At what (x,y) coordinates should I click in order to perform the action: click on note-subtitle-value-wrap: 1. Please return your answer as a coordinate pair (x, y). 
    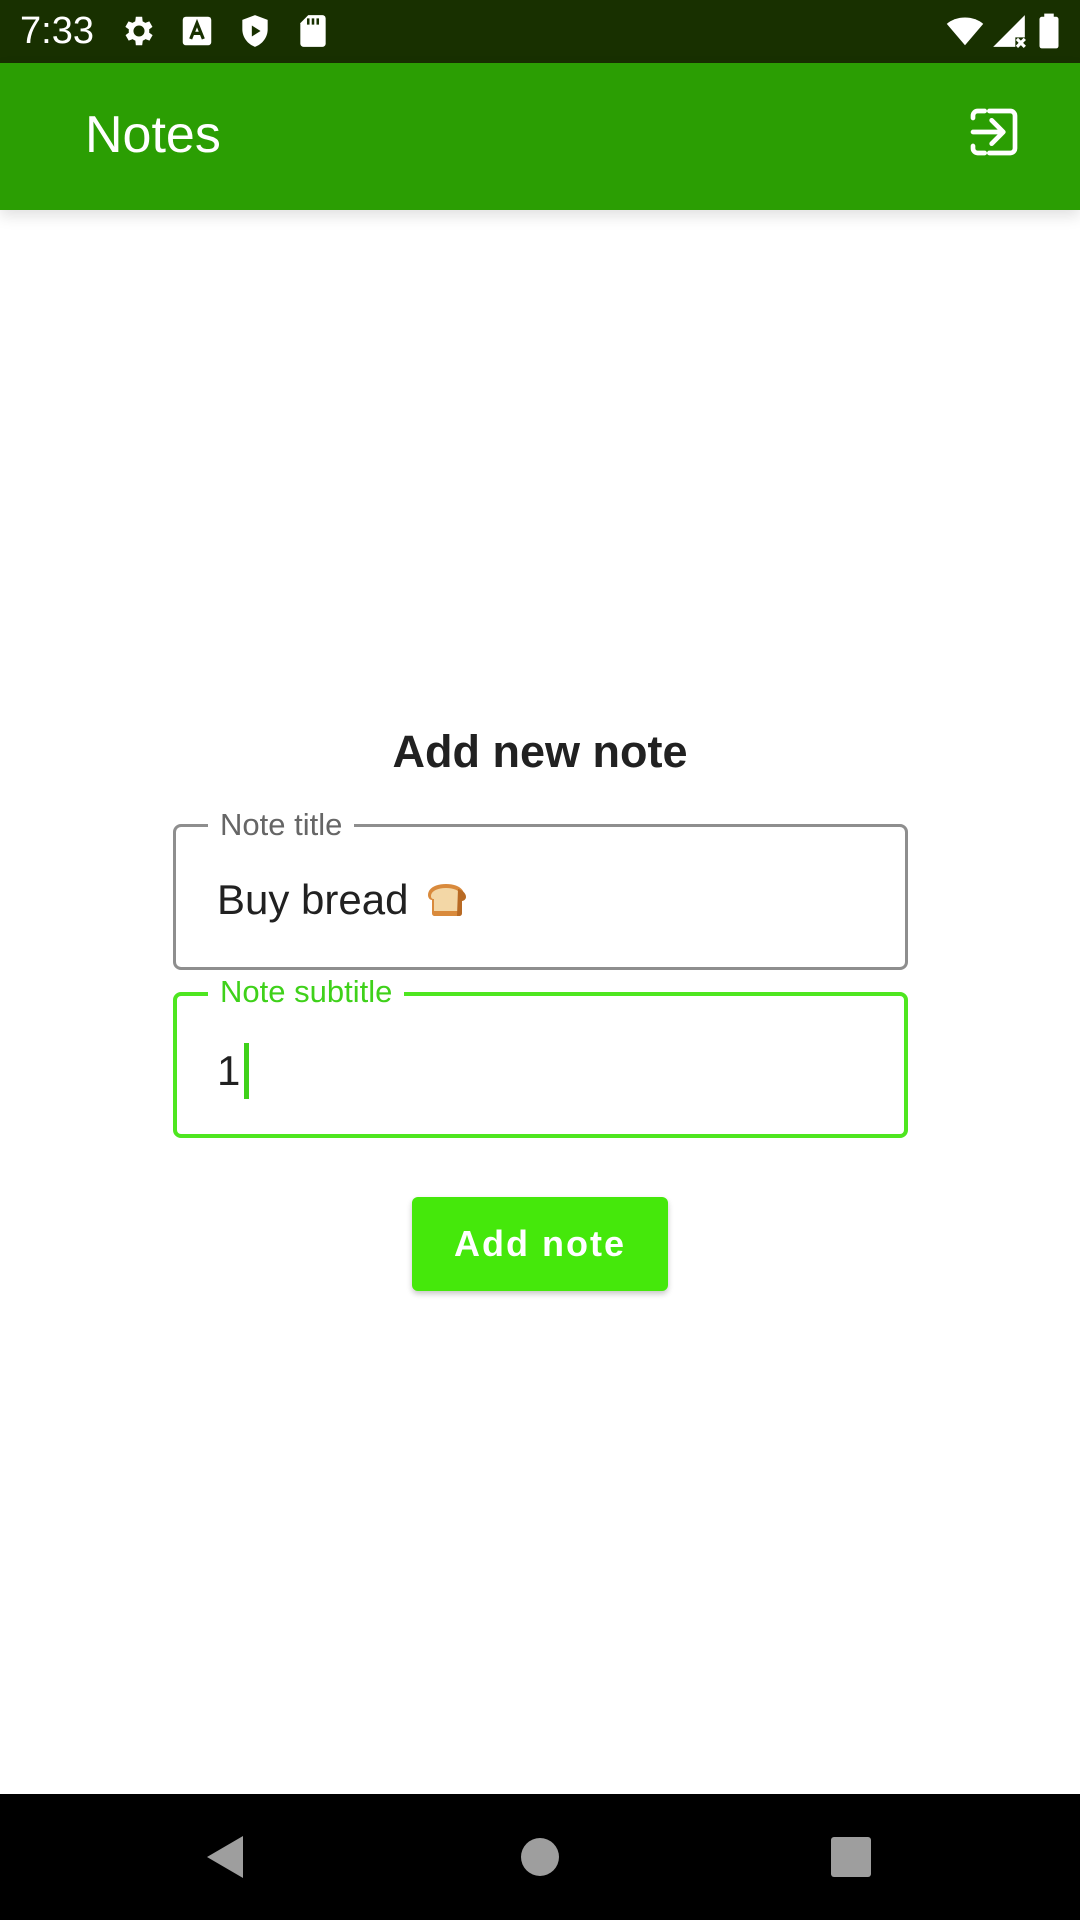
    Looking at the image, I should click on (233, 1071).